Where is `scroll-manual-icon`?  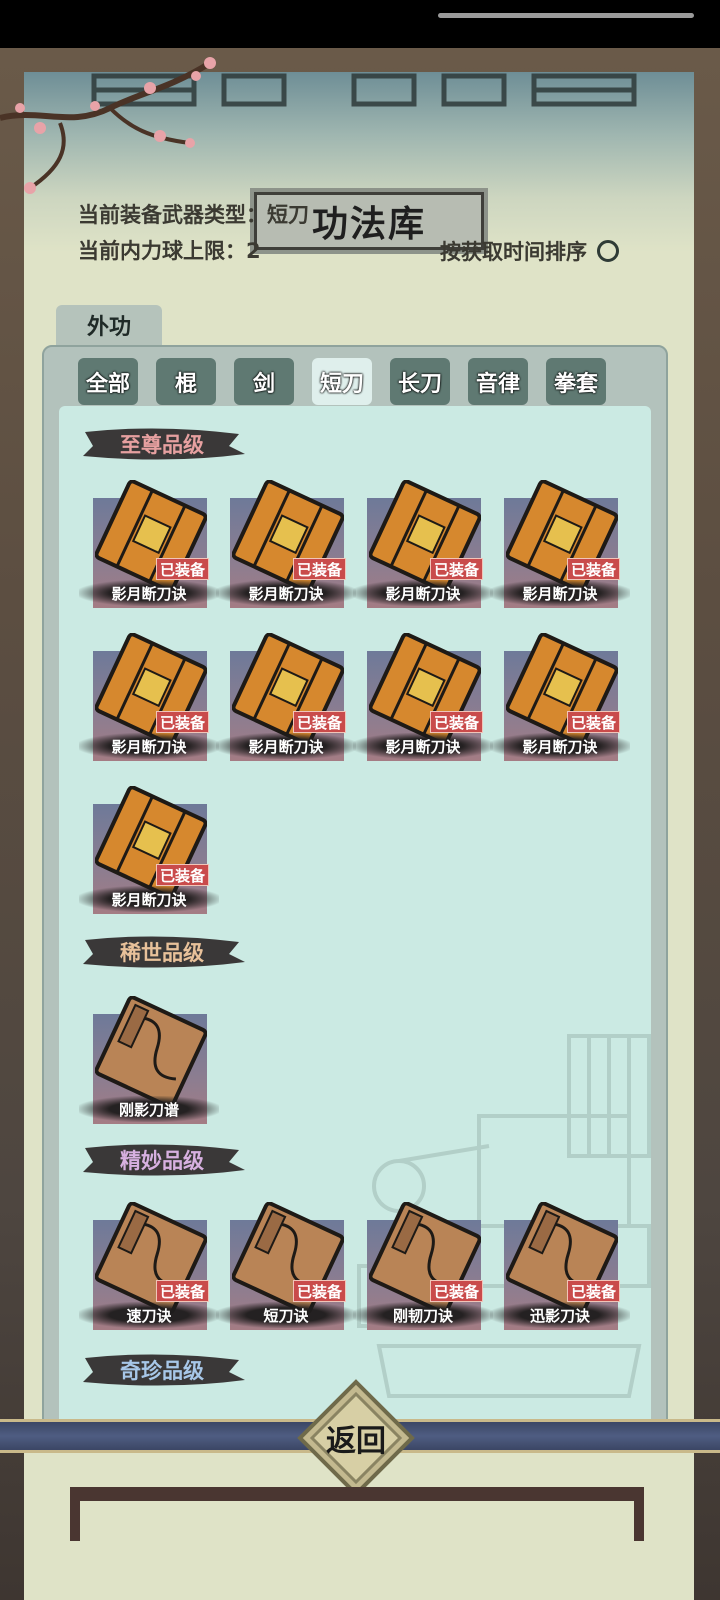
scroll-manual-icon is located at coordinates (151, 1052).